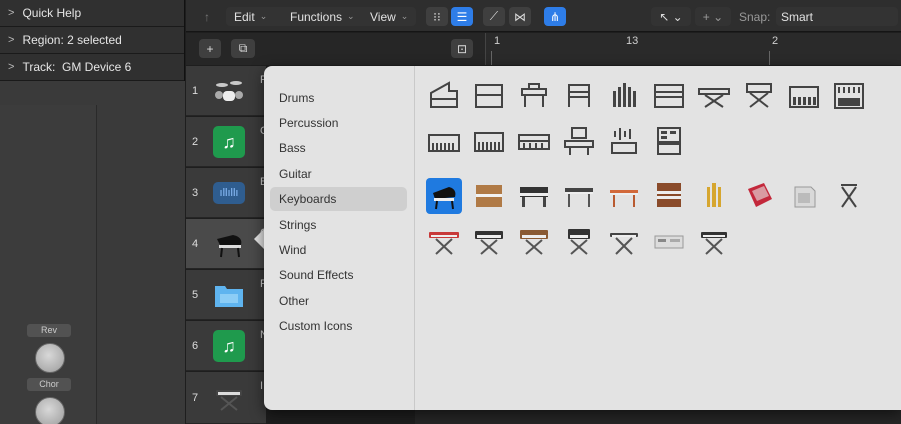  I want to click on back-arrow-icon: ↑, so click(207, 16).